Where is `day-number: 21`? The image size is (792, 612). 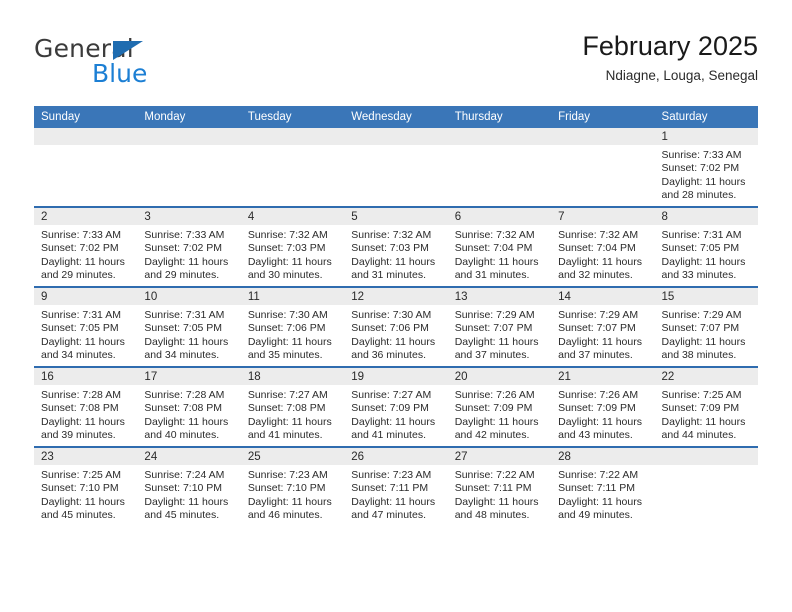
day-number: 21 is located at coordinates (603, 376).